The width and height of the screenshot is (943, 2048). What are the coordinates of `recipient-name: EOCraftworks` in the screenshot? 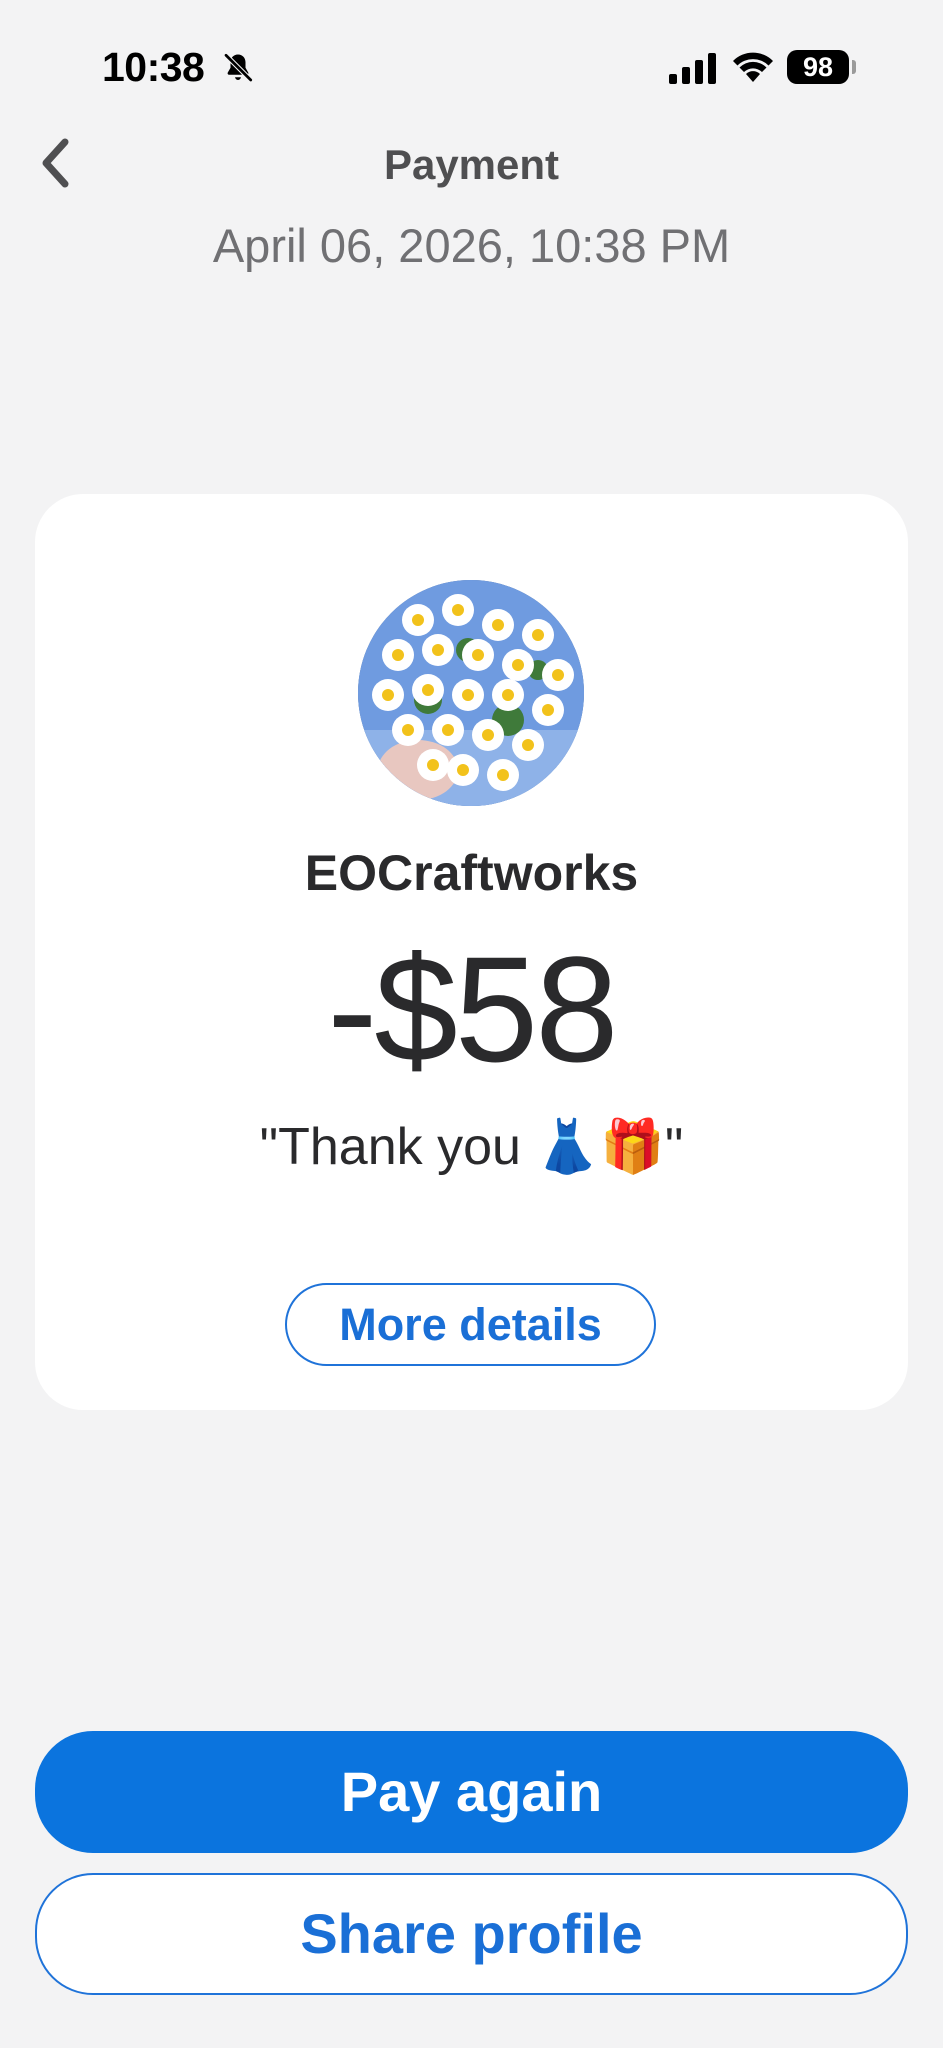 It's located at (471, 873).